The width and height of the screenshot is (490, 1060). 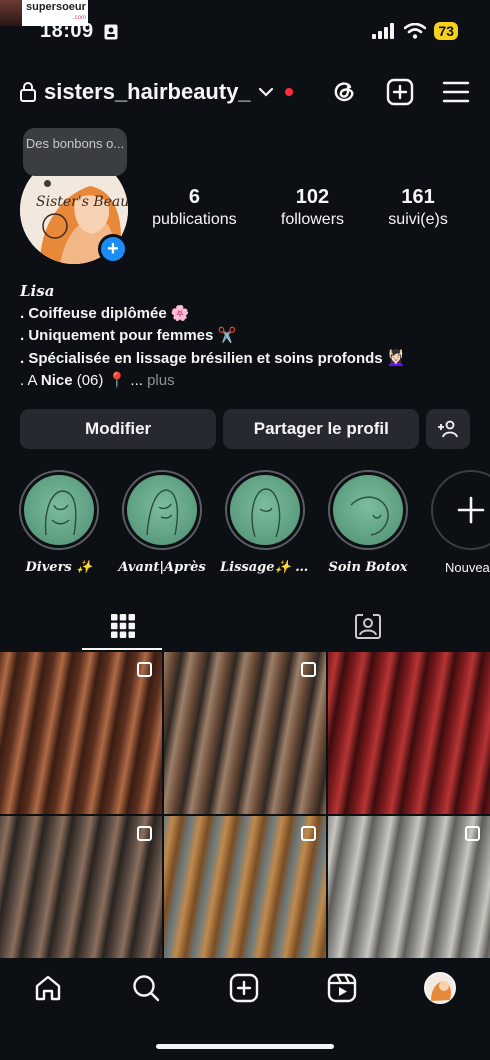 I want to click on tagged-person-icon, so click(x=367, y=626).